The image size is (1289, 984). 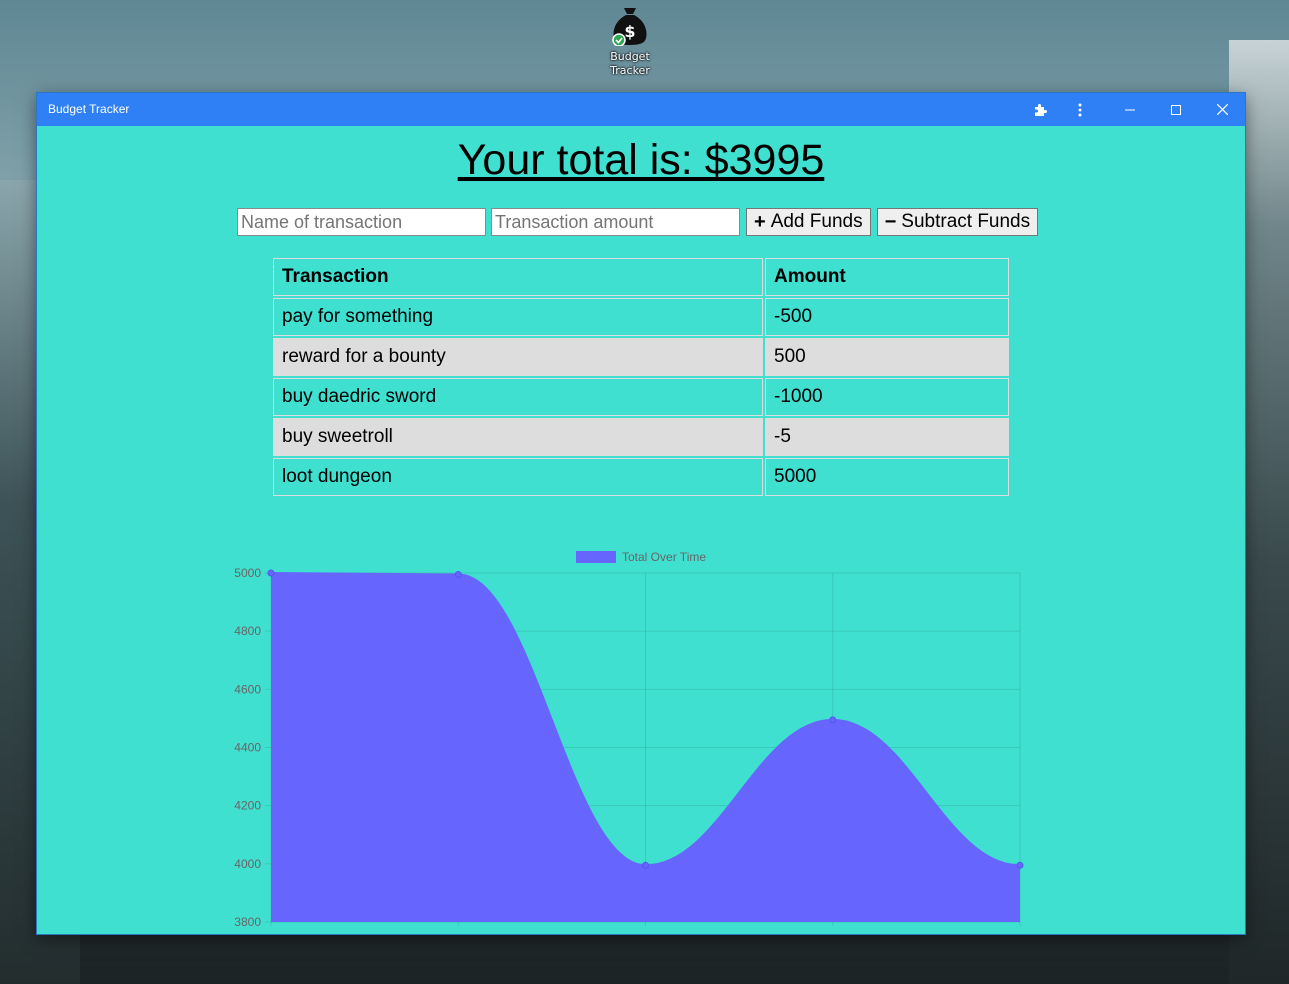 I want to click on y-tick-label: 3800, so click(x=247, y=920).